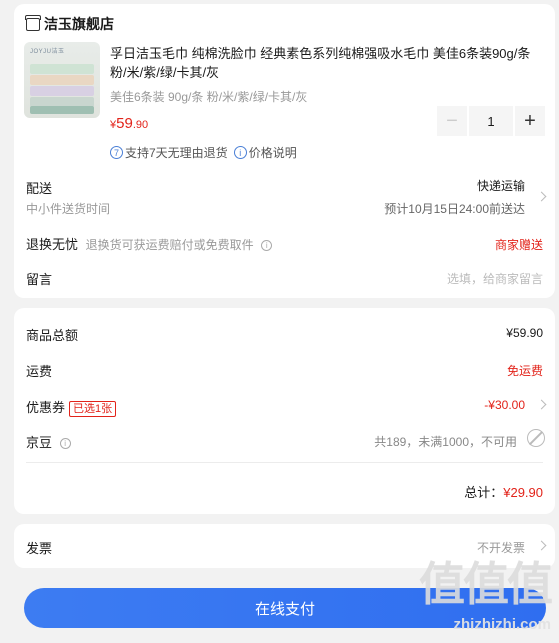 The image size is (559, 643). What do you see at coordinates (523, 492) in the screenshot?
I see `total-value: ¥29.90` at bounding box center [523, 492].